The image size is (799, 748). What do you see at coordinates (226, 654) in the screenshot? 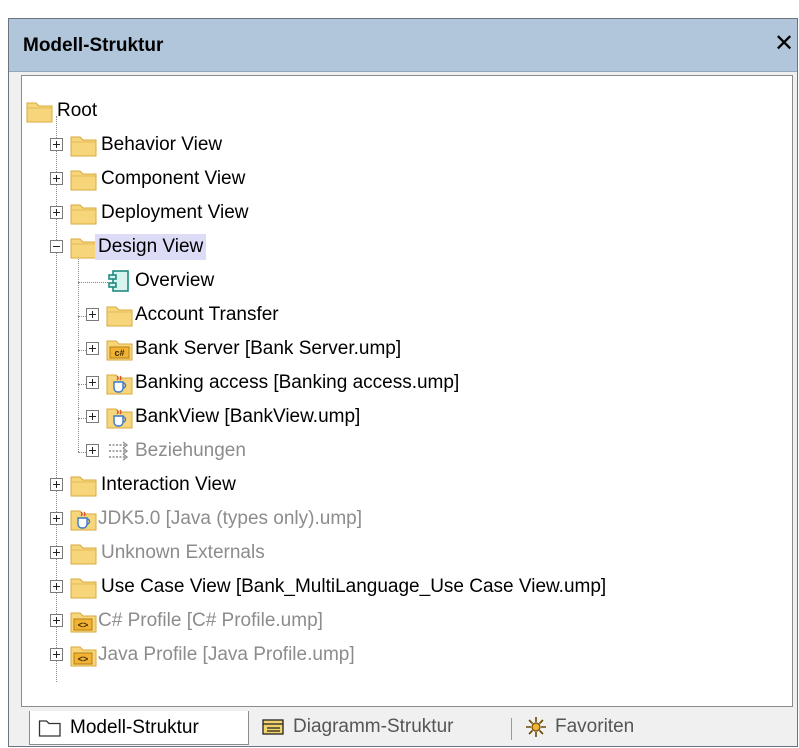
I see `tree-node-label: Java Profile [Java Profile.ump]` at bounding box center [226, 654].